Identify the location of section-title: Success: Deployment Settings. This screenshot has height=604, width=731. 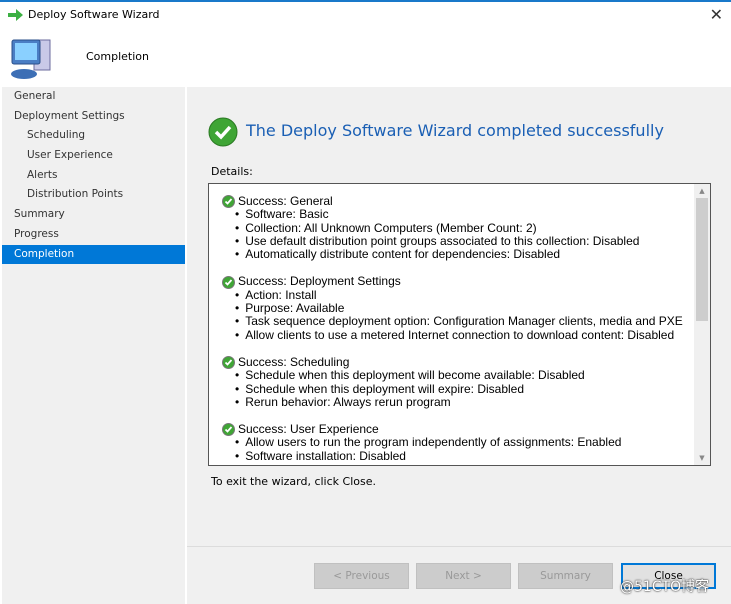
(319, 281).